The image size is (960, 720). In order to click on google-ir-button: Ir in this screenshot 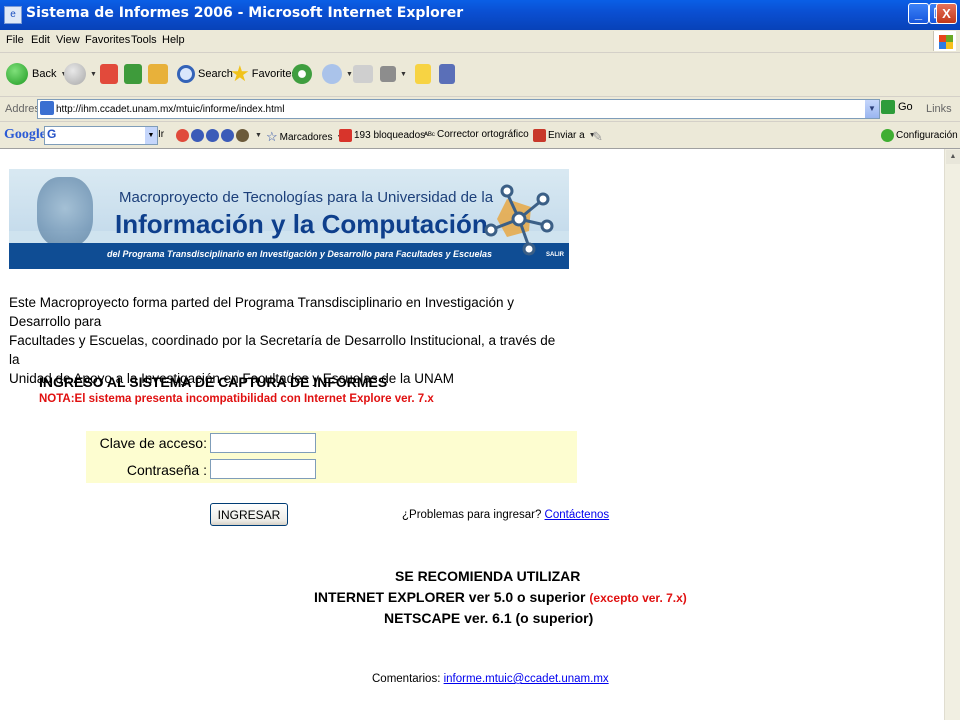, I will do `click(161, 134)`.